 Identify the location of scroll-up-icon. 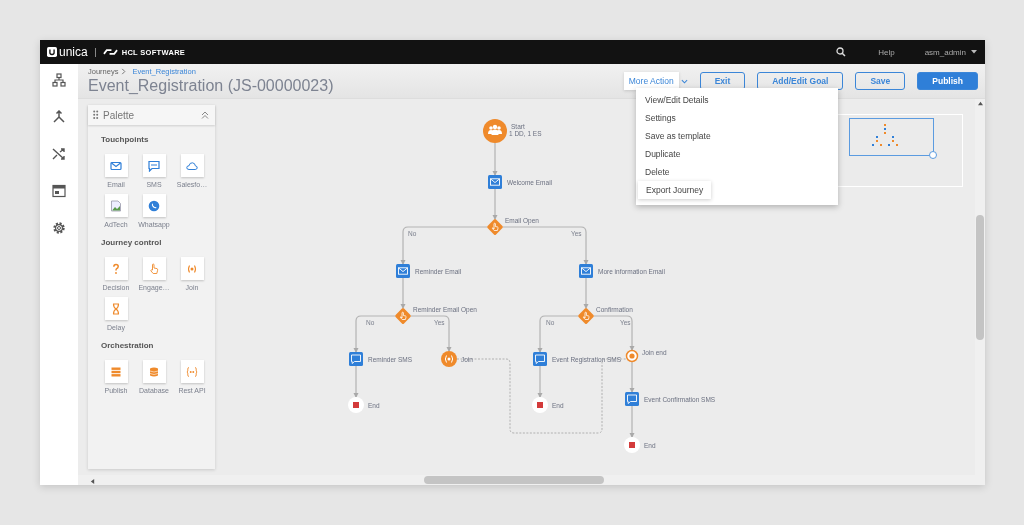
(980, 103).